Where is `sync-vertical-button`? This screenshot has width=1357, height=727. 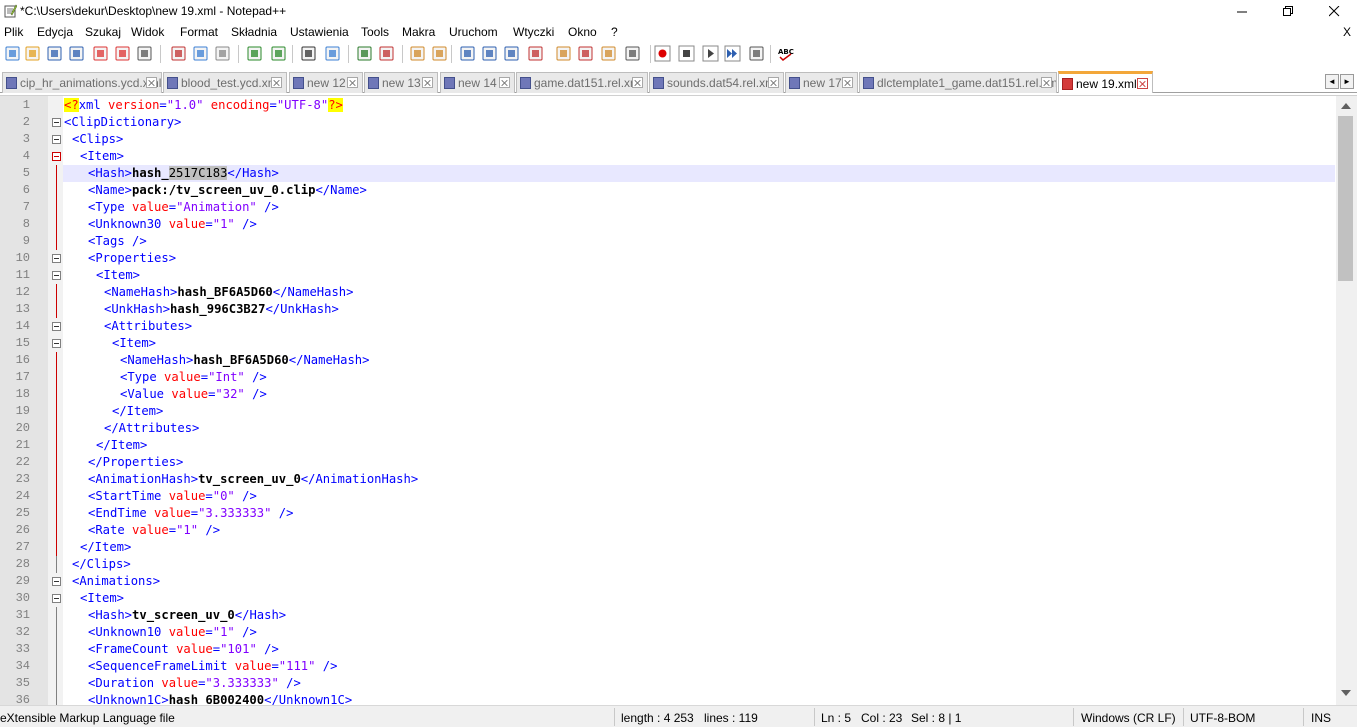
sync-vertical-button is located at coordinates (417, 53).